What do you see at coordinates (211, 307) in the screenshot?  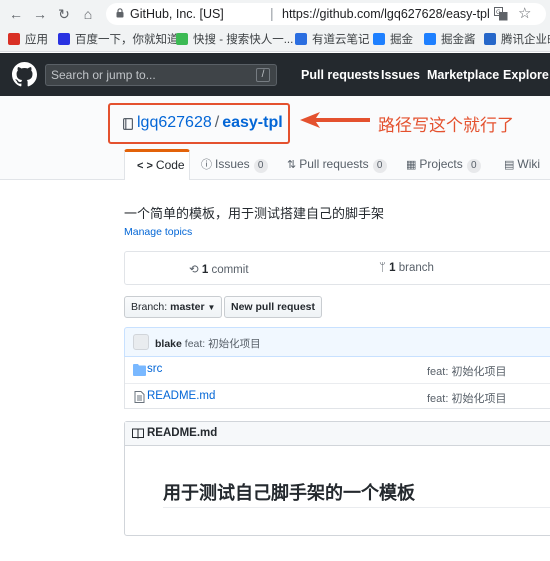 I see `caret-down-icon: ▼` at bounding box center [211, 307].